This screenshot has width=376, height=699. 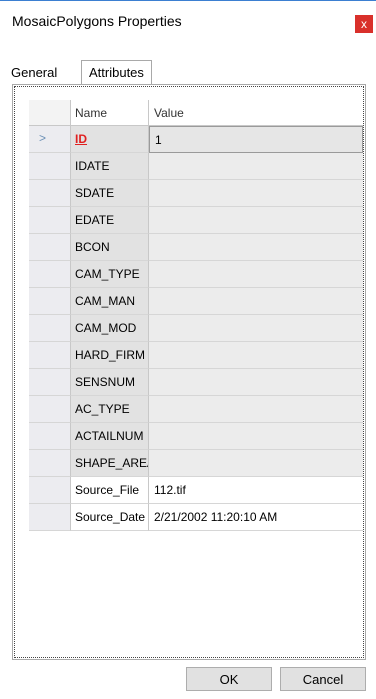 What do you see at coordinates (256, 113) in the screenshot?
I see `column-header-value: Value` at bounding box center [256, 113].